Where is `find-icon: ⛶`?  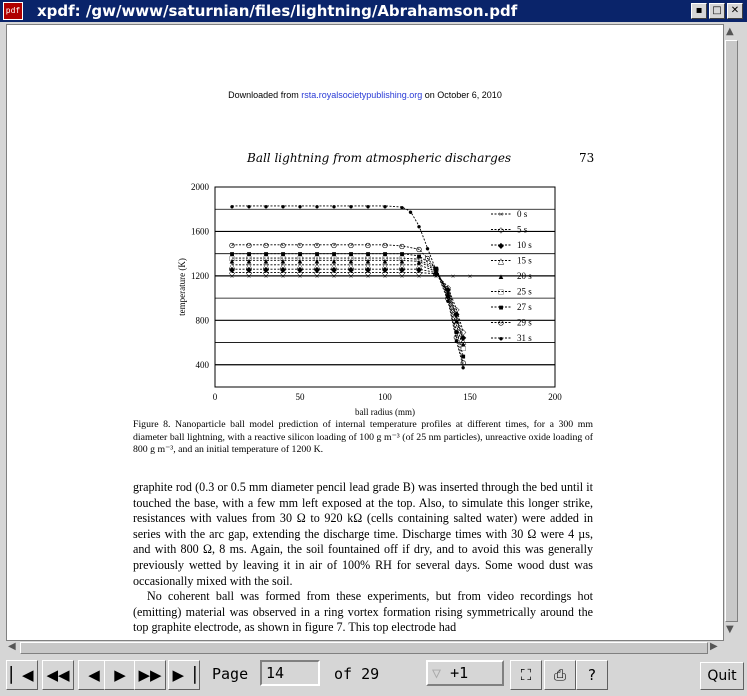 find-icon: ⛶ is located at coordinates (526, 675).